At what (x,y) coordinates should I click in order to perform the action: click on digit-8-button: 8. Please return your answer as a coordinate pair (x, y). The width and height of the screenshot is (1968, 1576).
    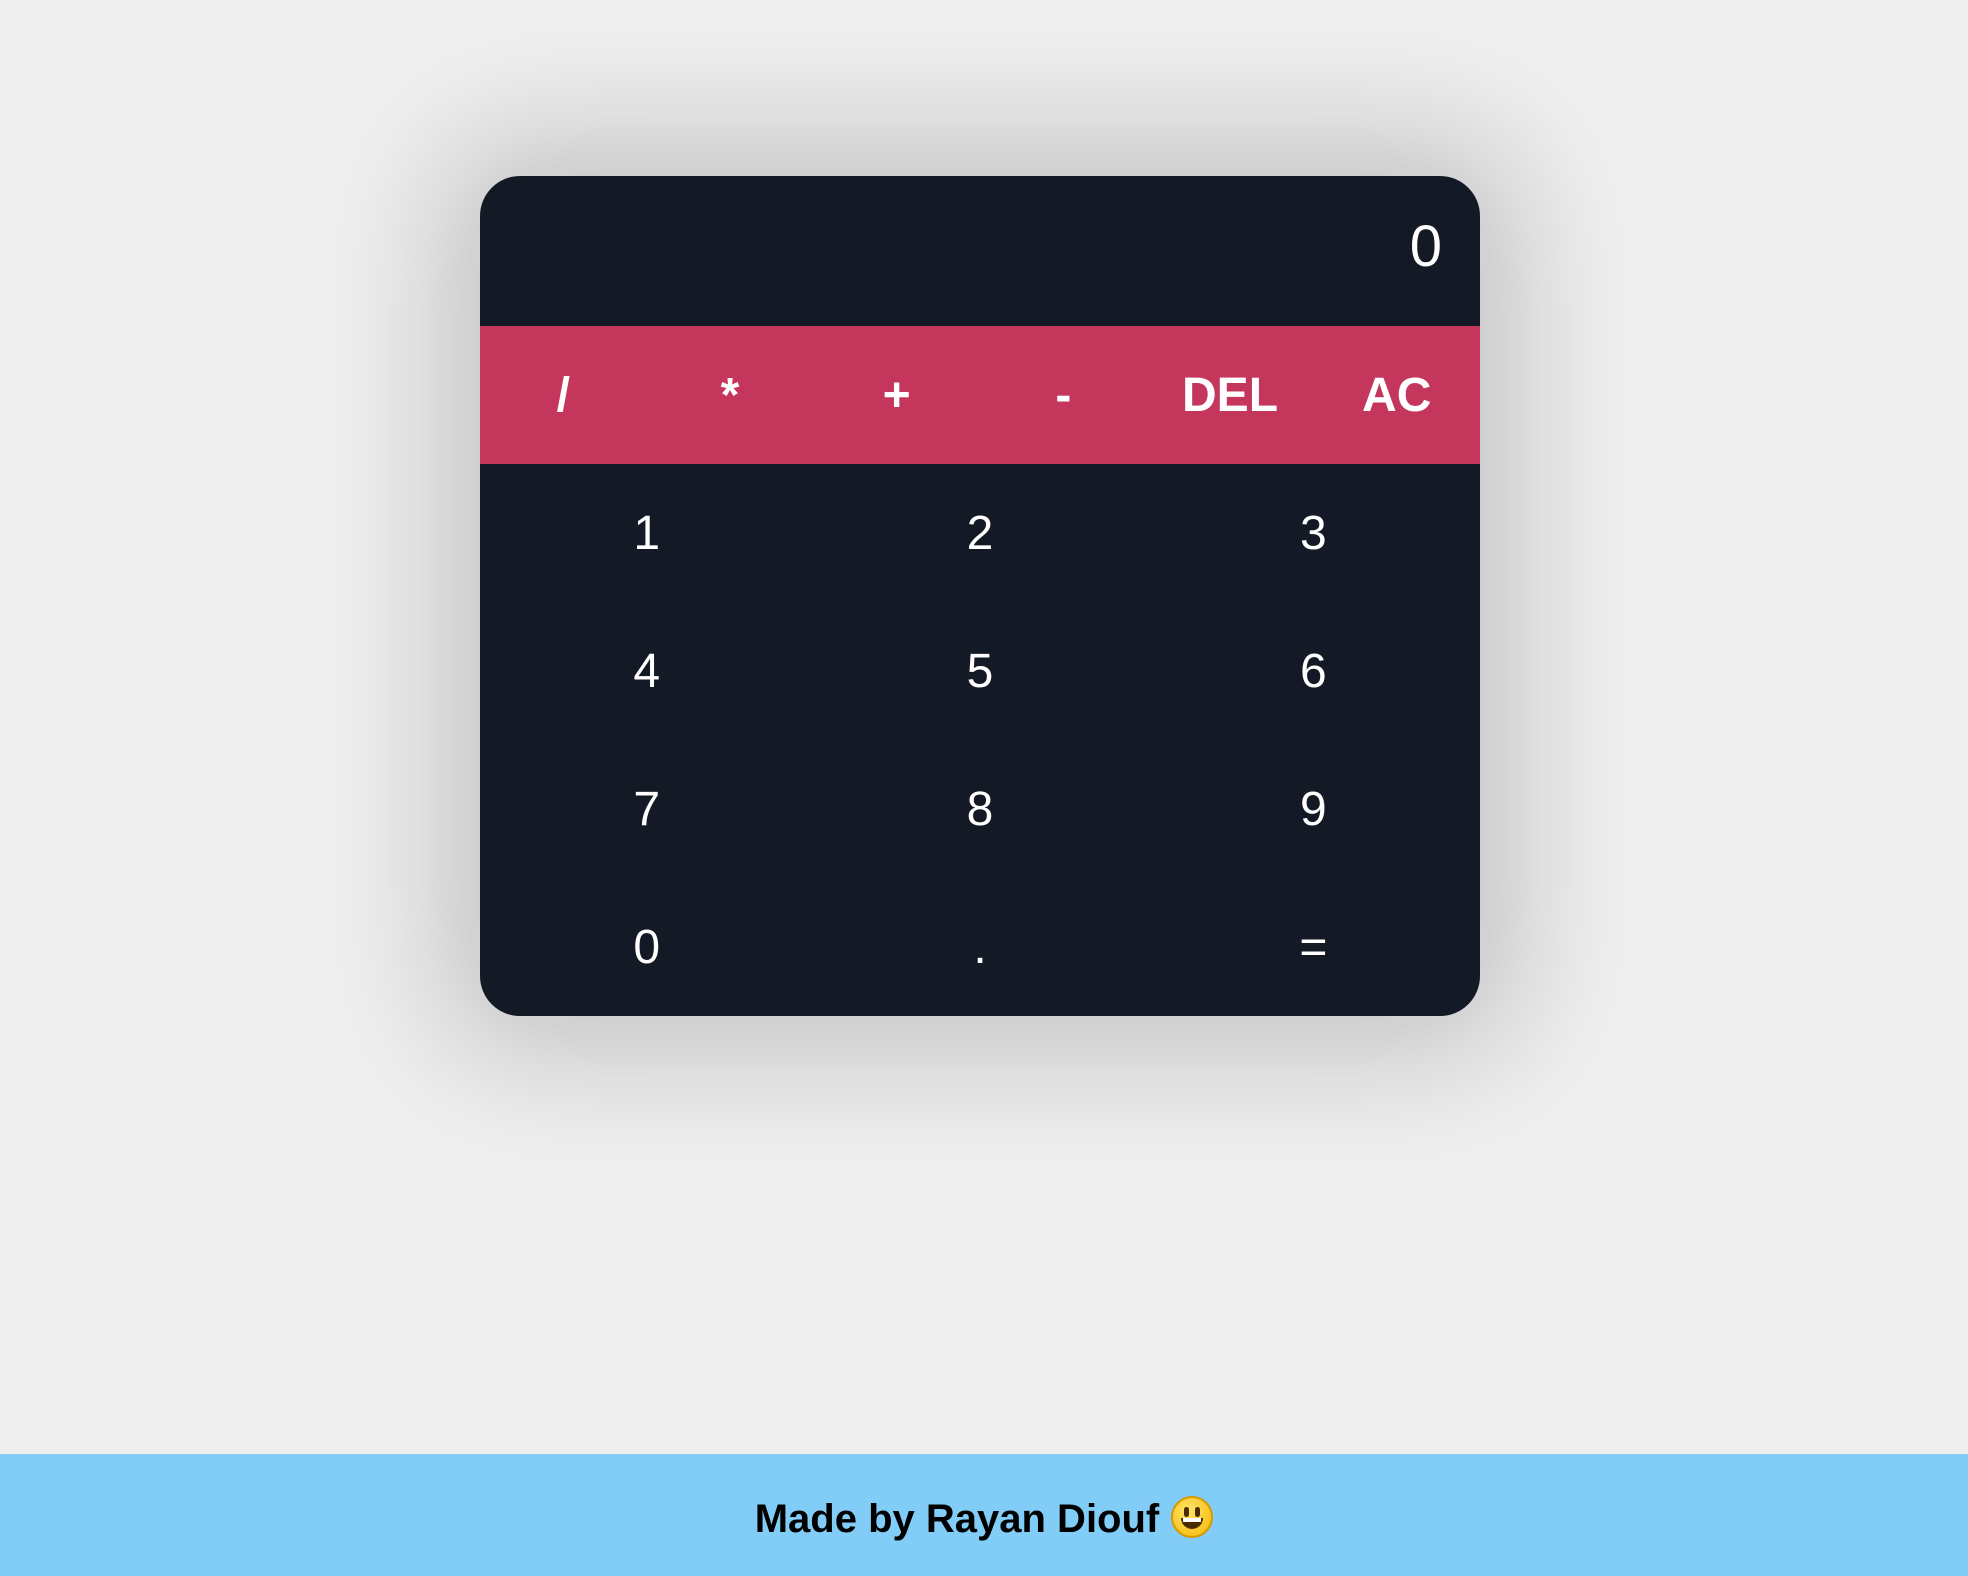
    Looking at the image, I should click on (979, 809).